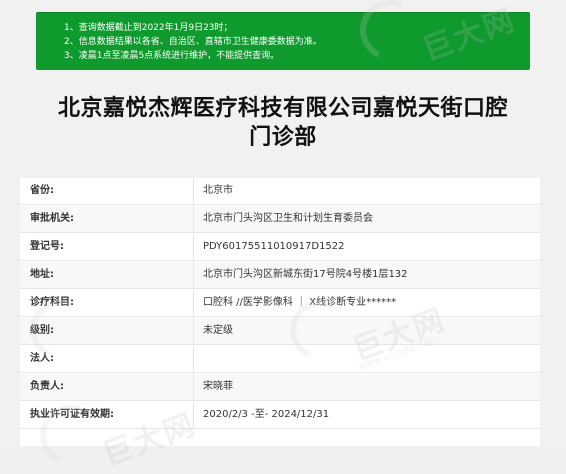 The height and width of the screenshot is (474, 566). Describe the element at coordinates (288, 218) in the screenshot. I see `row-value: 北京市门头沟区卫生和计划生育委员会` at that location.